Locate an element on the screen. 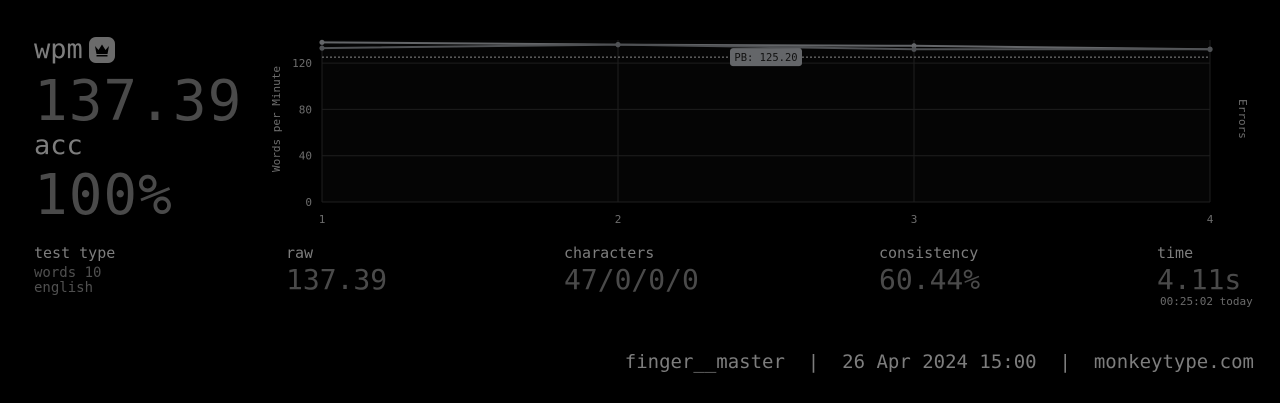 This screenshot has width=1280, height=403. pb-label: PB: 125.20 is located at coordinates (765, 58).